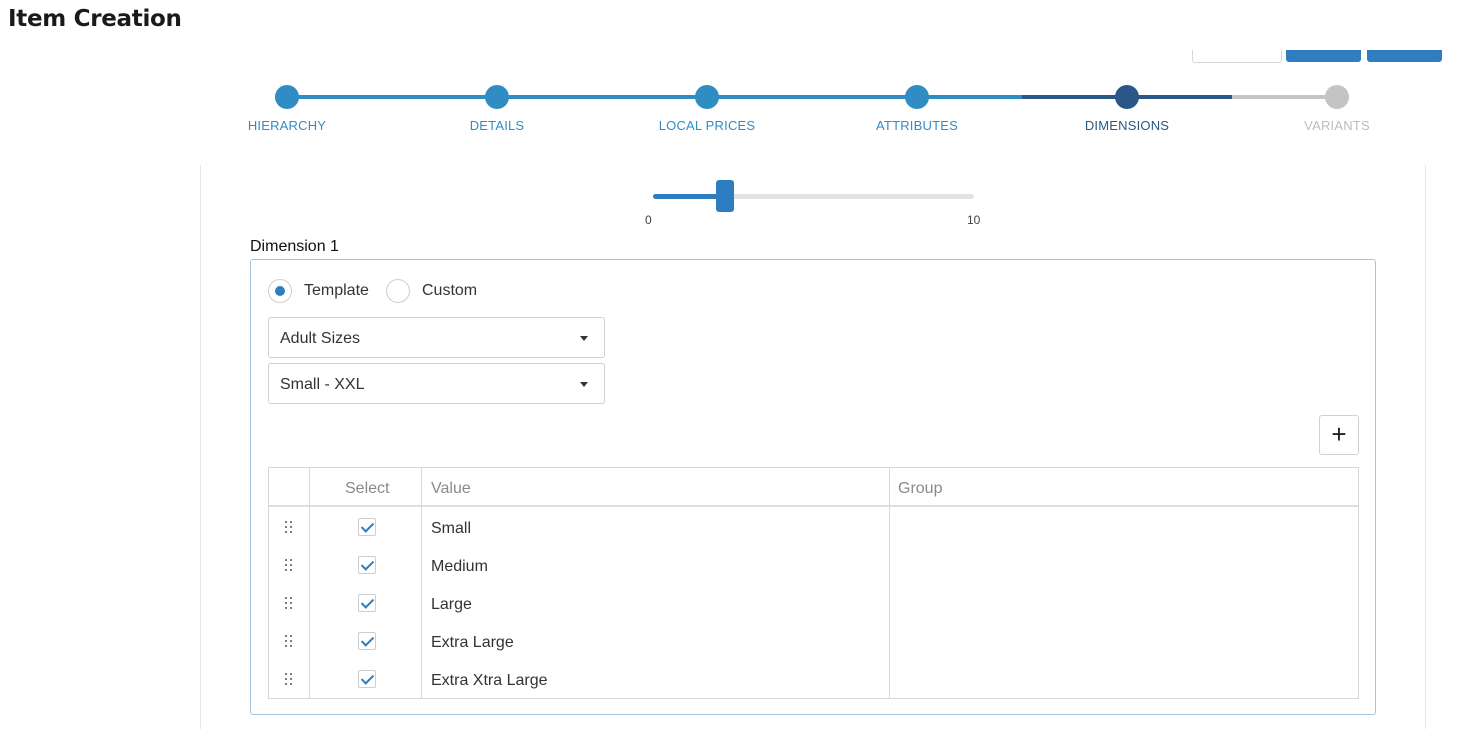 The width and height of the screenshot is (1466, 729). I want to click on template-select: Adult Sizes, so click(436, 337).